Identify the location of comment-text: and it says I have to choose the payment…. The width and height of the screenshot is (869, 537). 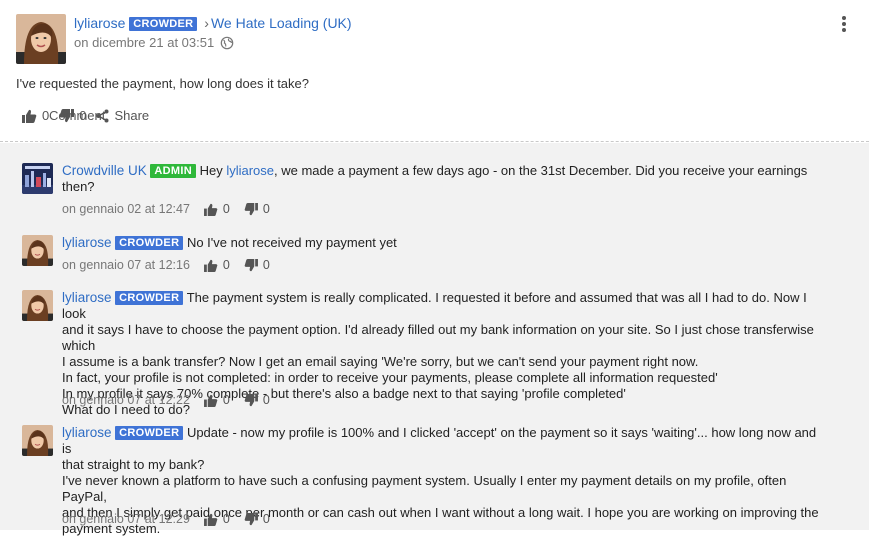
(445, 338).